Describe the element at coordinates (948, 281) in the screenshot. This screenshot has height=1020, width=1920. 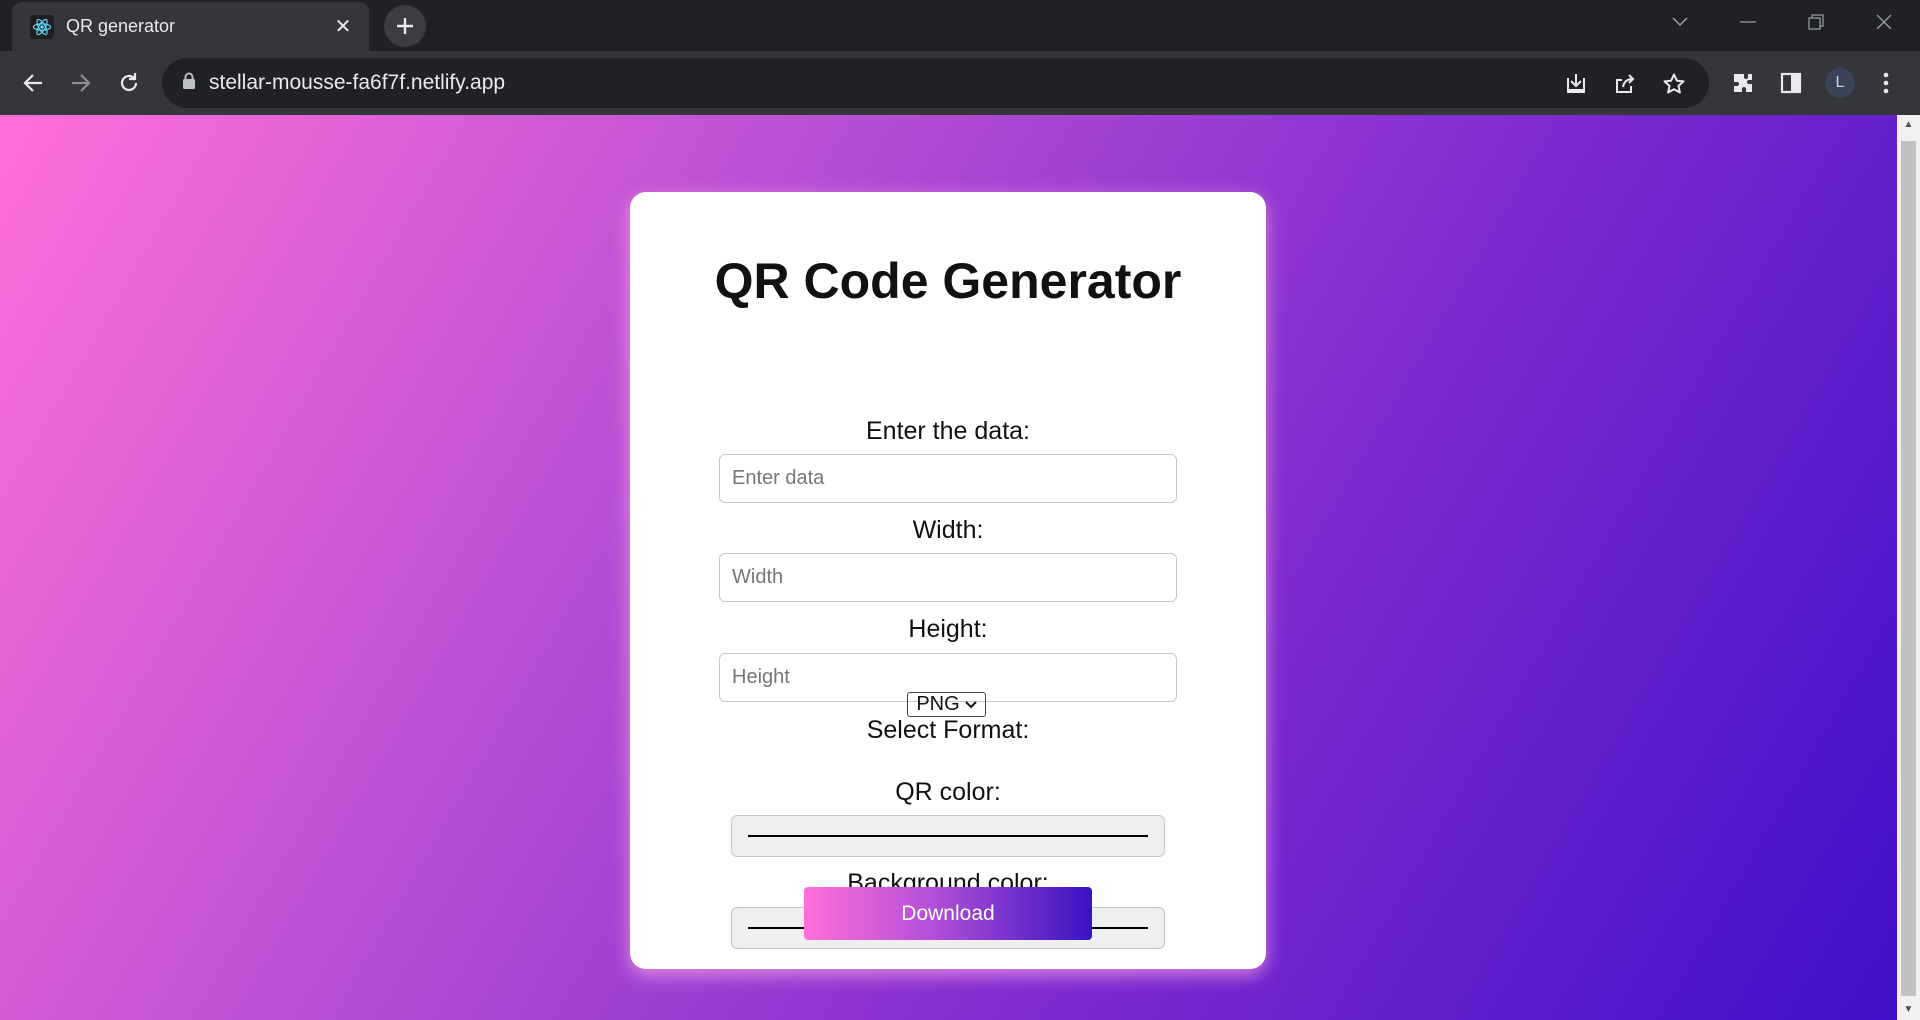
I see `page-title: QR Code Generator` at that location.